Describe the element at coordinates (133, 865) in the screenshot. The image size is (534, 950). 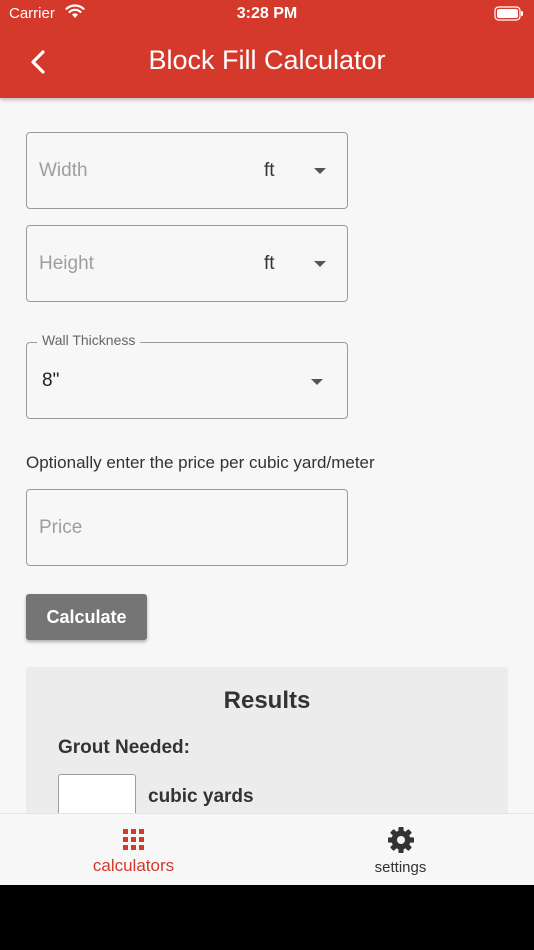
I see `tab-calculators-label: calculators` at that location.